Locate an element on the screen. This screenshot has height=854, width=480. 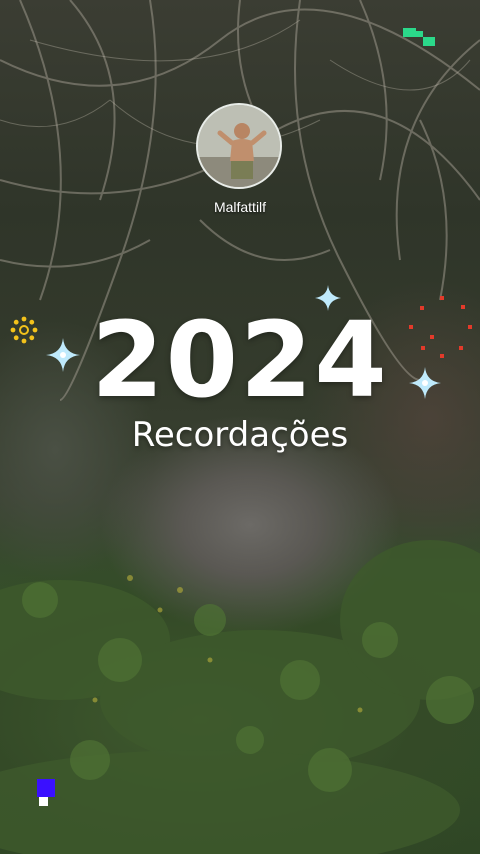
profile-avatar is located at coordinates (239, 146).